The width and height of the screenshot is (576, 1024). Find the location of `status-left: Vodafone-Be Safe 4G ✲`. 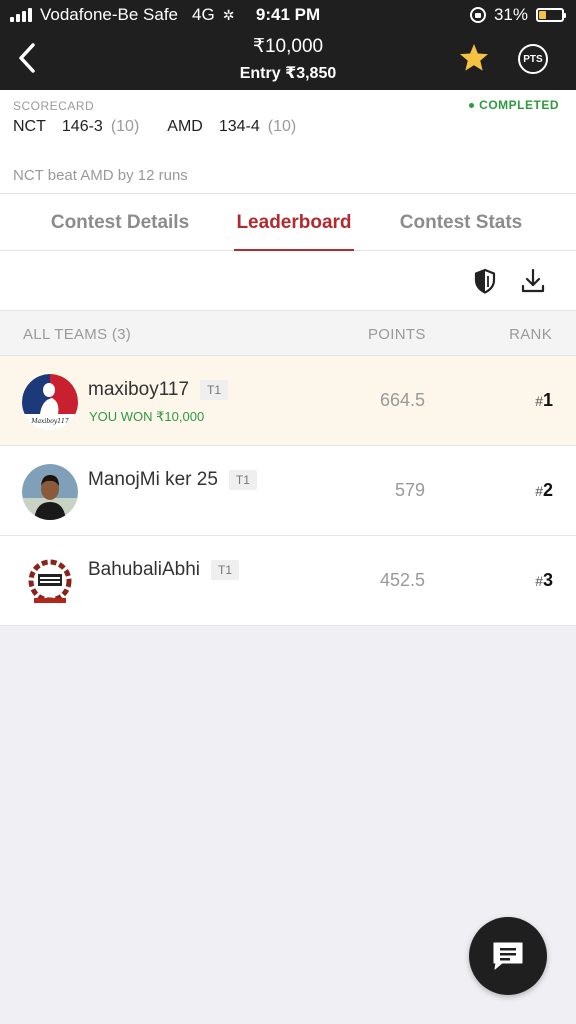

status-left: Vodafone-Be Safe 4G ✲ is located at coordinates (122, 15).